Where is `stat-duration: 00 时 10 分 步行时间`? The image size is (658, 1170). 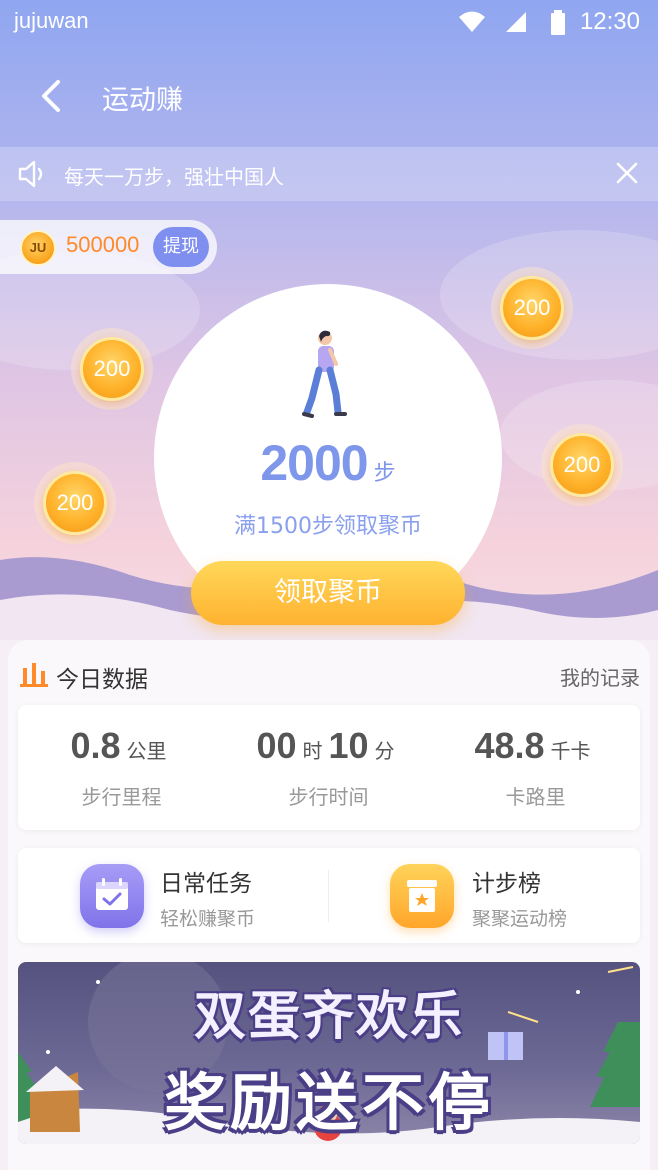
stat-duration: 00 时 10 分 步行时间 is located at coordinates (328, 767).